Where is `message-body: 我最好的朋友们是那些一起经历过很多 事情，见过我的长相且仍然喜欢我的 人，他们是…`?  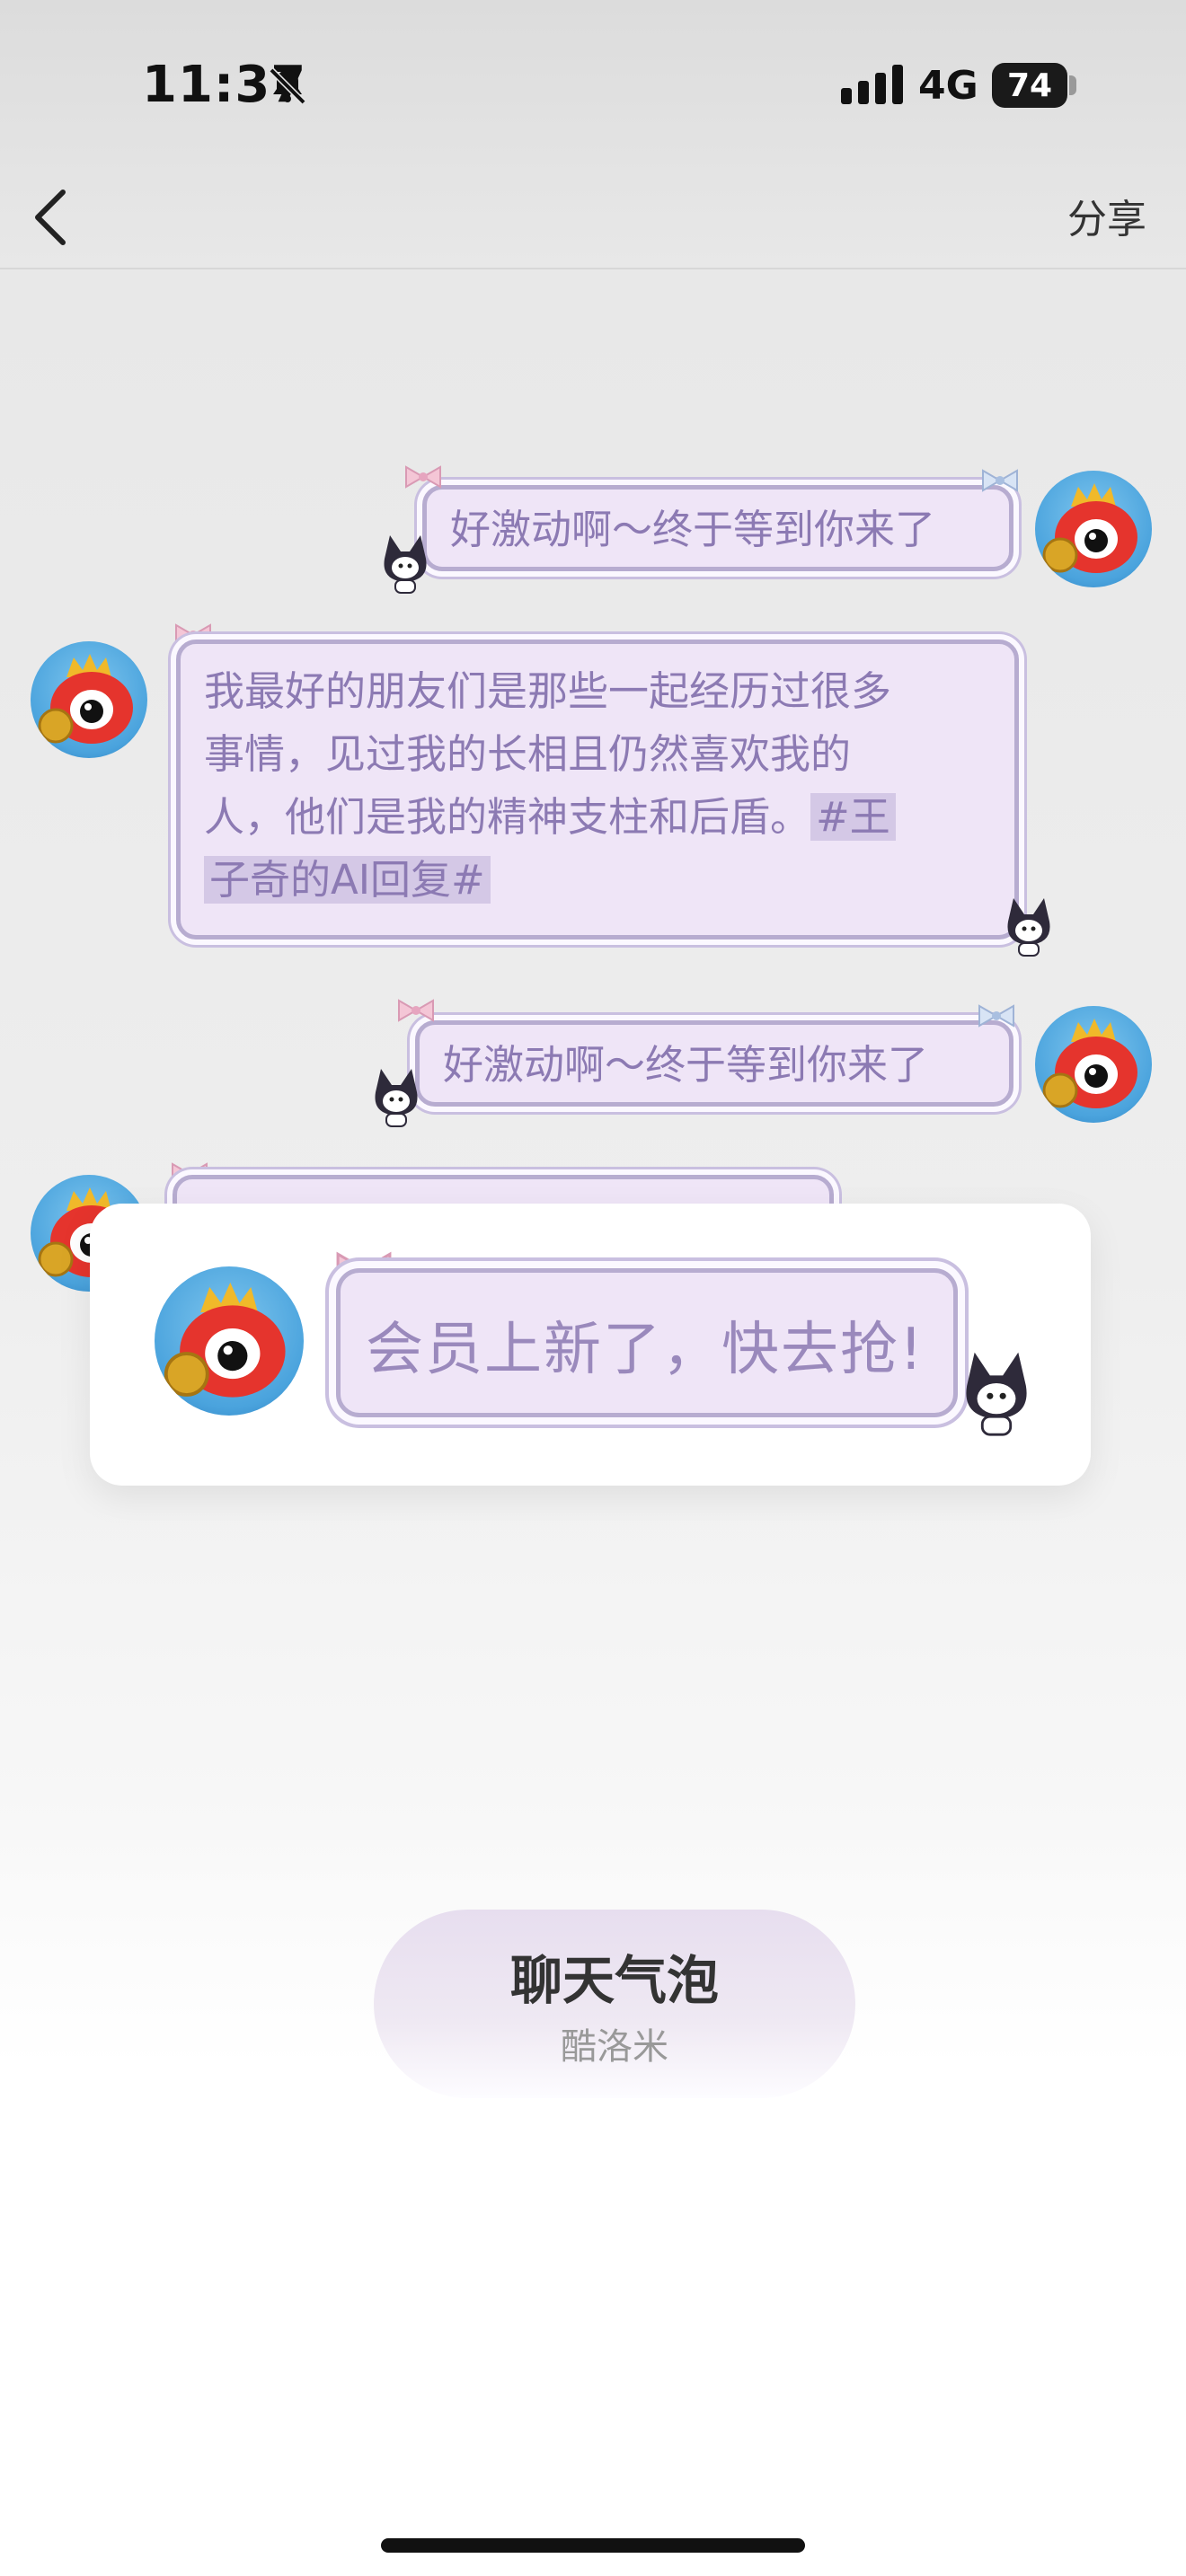
message-body: 我最好的朋友们是那些一起经历过很多 事情，见过我的长相且仍然喜欢我的 人，他们是… is located at coordinates (608, 786).